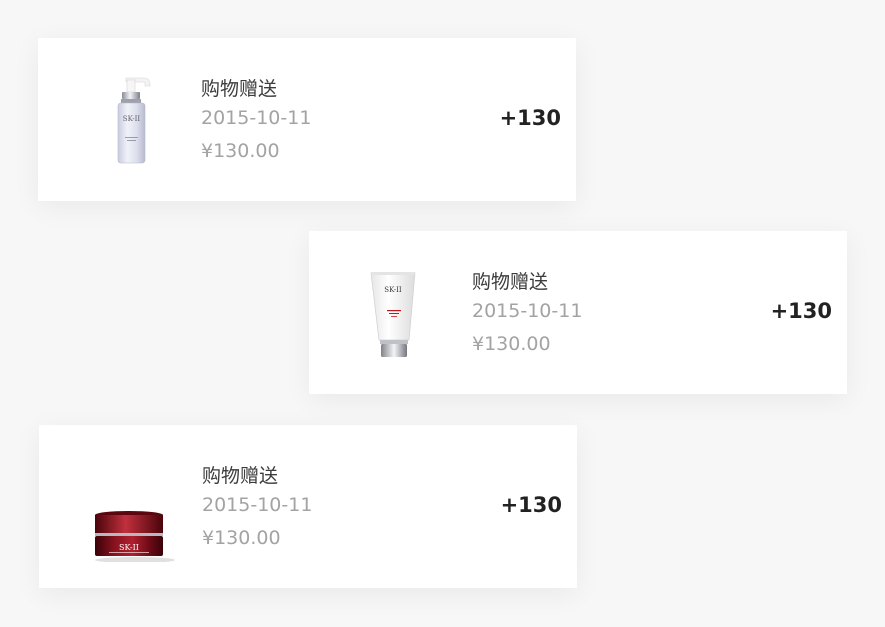 The width and height of the screenshot is (885, 627). Describe the element at coordinates (134, 507) in the screenshot. I see `cream-jar-icon: SK-II` at that location.